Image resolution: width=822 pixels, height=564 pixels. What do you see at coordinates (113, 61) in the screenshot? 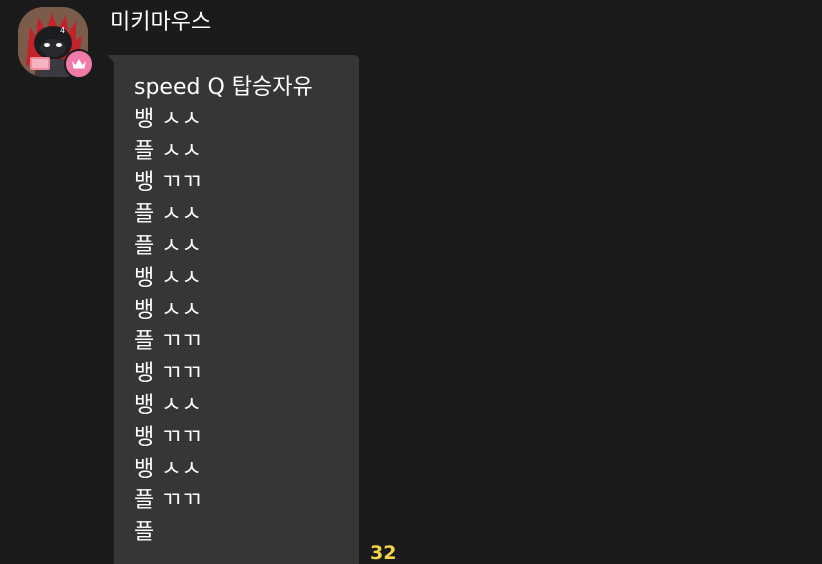
I see `bubble-tail` at bounding box center [113, 61].